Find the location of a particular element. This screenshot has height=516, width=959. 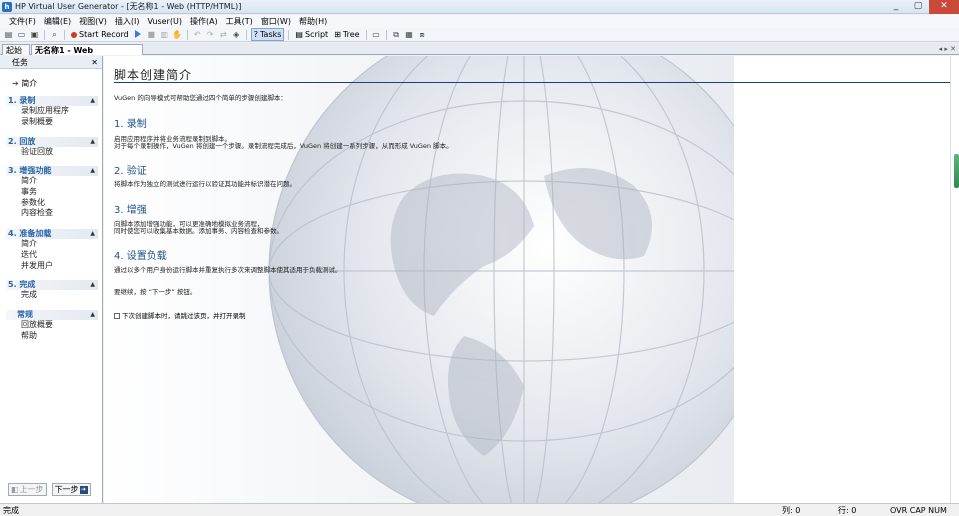

scrollbar-thumb is located at coordinates (956, 171).